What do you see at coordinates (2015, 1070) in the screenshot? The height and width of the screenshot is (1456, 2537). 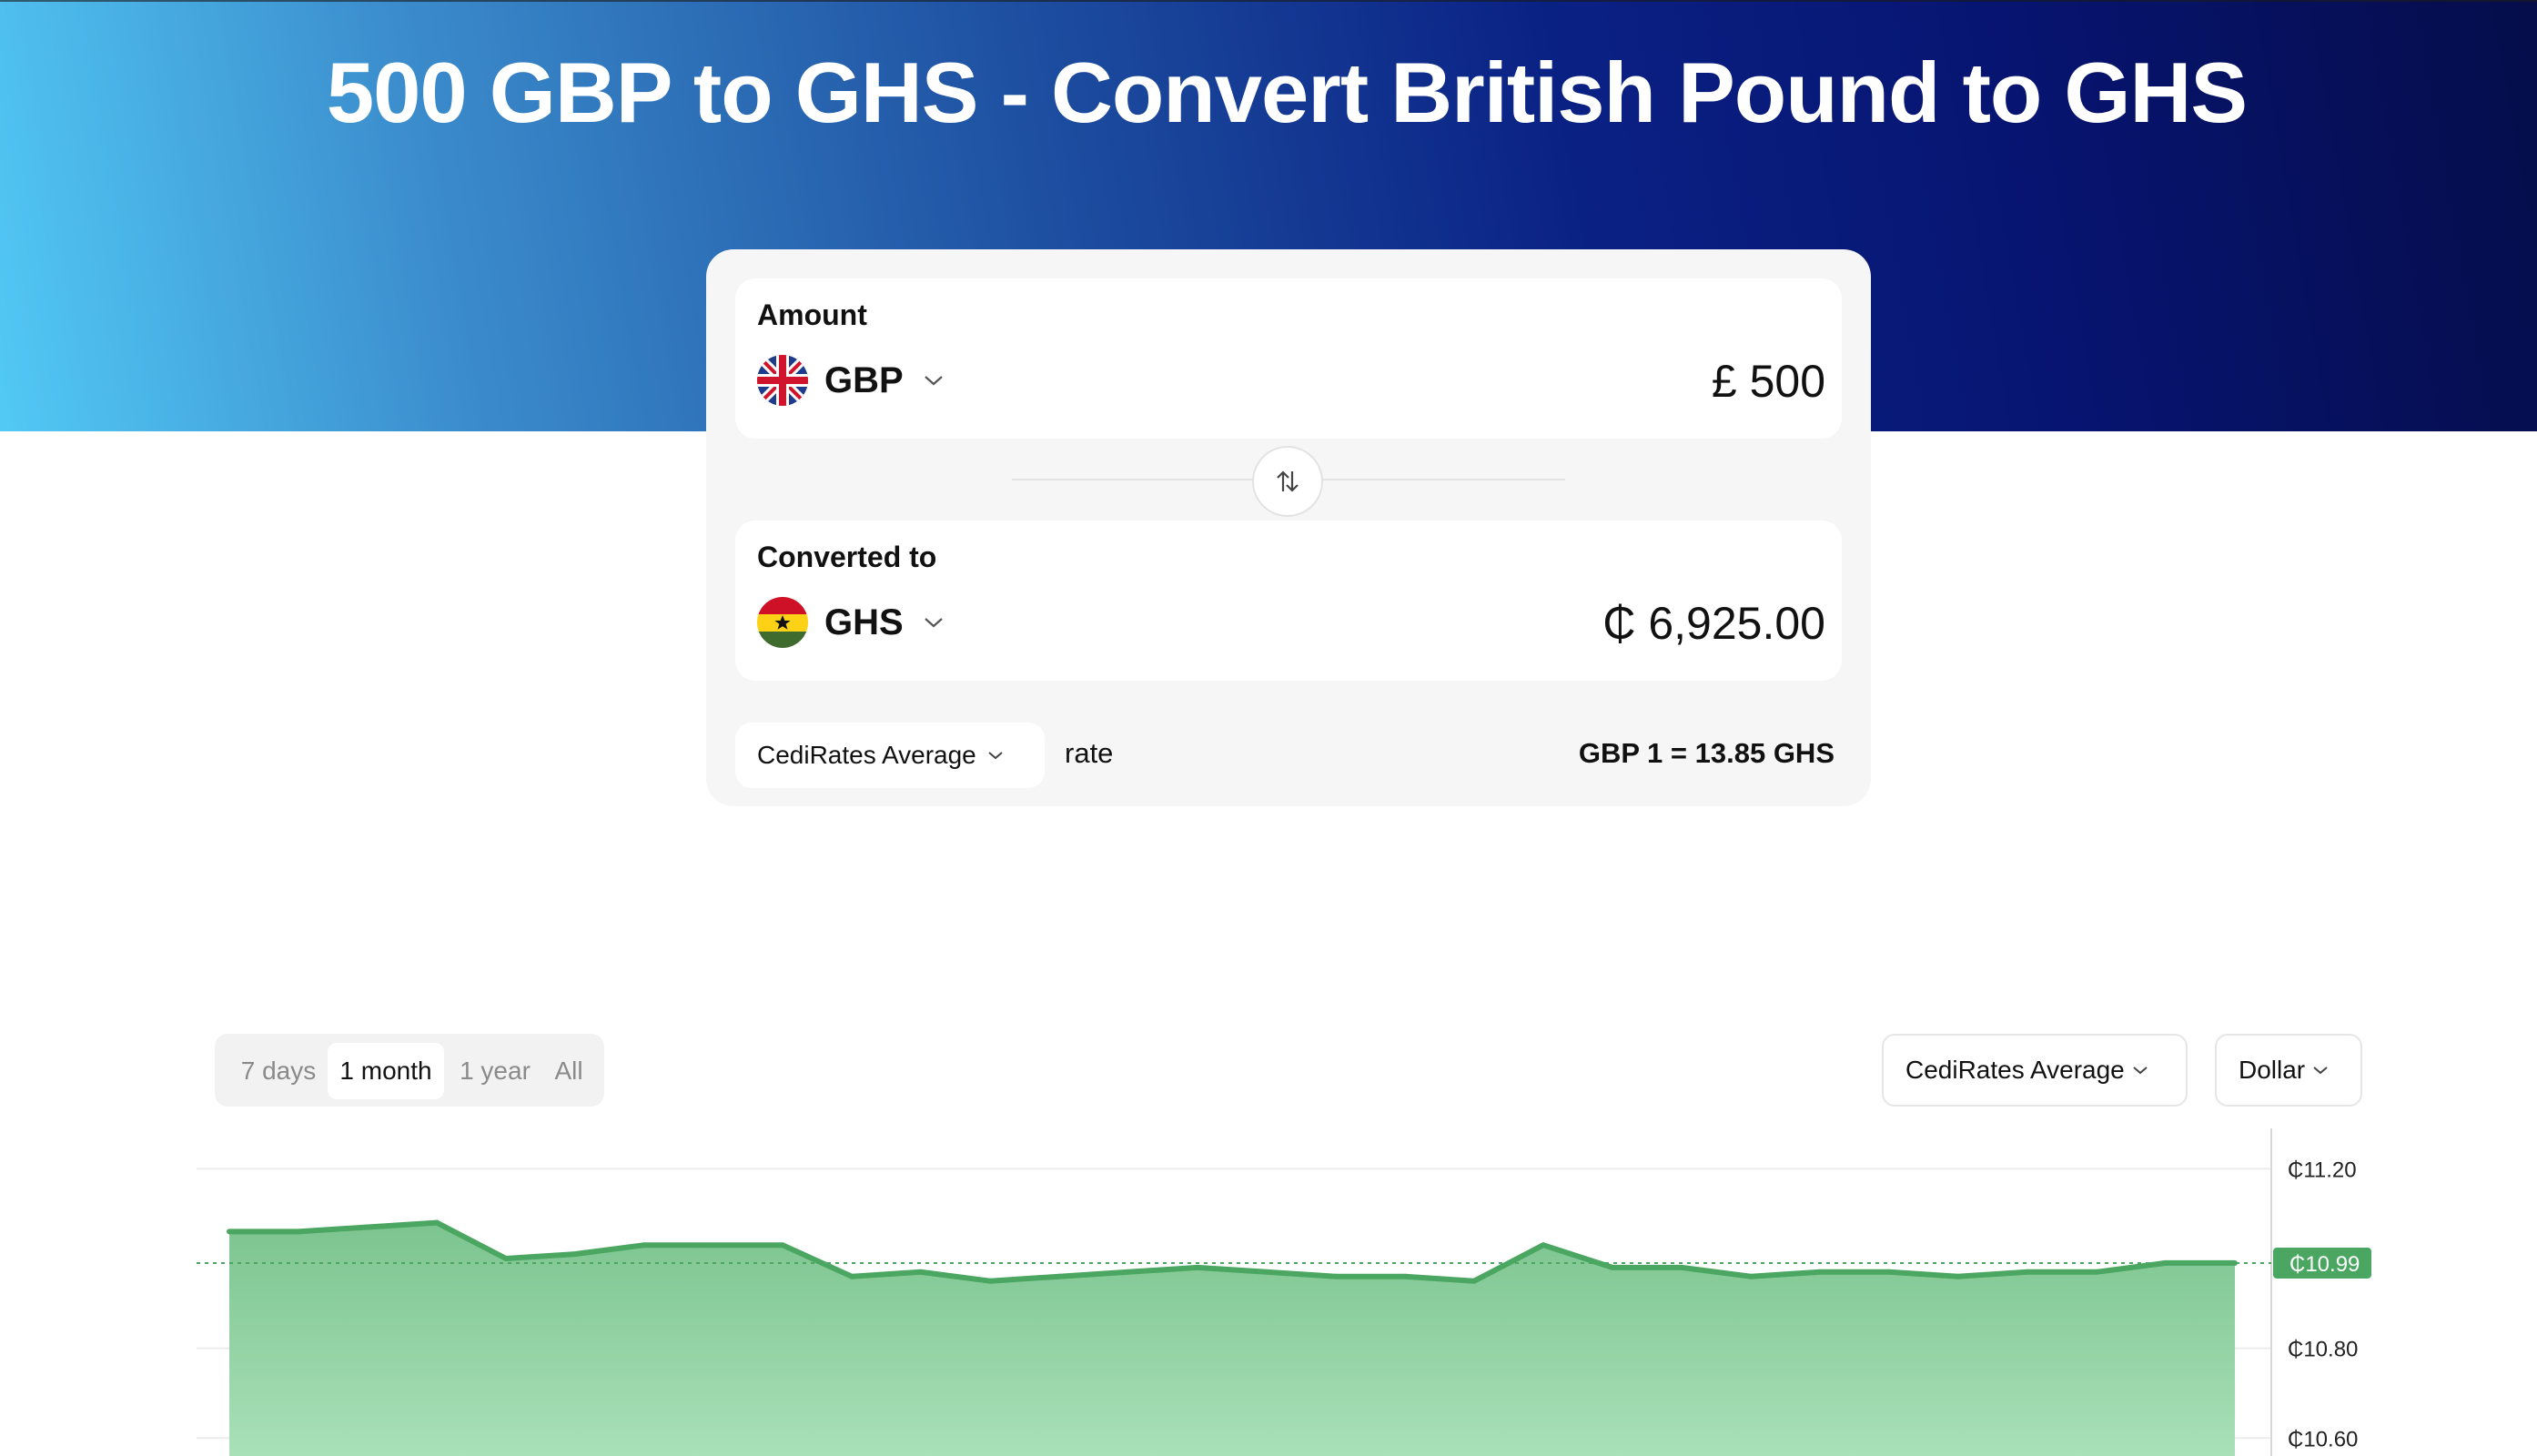 I see `chart-source-label: CediRates Average` at bounding box center [2015, 1070].